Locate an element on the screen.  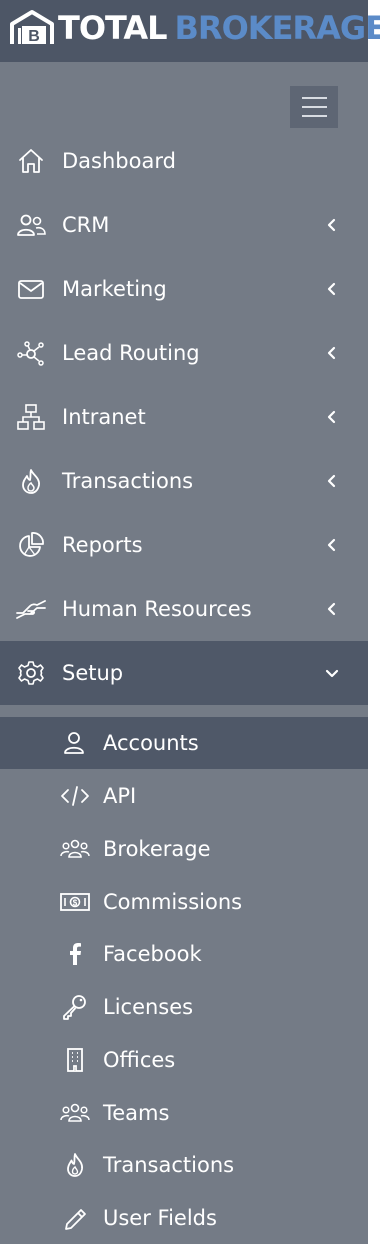
submenu-item-api: API is located at coordinates (184, 796).